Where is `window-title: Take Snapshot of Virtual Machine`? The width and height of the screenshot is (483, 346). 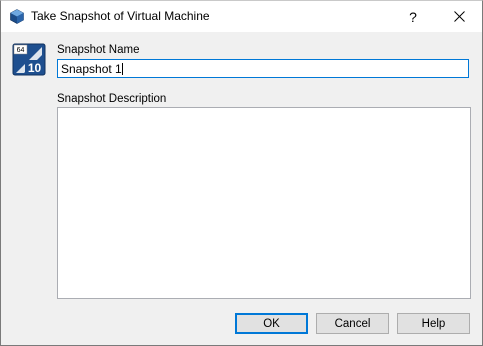 window-title: Take Snapshot of Virtual Machine is located at coordinates (120, 16).